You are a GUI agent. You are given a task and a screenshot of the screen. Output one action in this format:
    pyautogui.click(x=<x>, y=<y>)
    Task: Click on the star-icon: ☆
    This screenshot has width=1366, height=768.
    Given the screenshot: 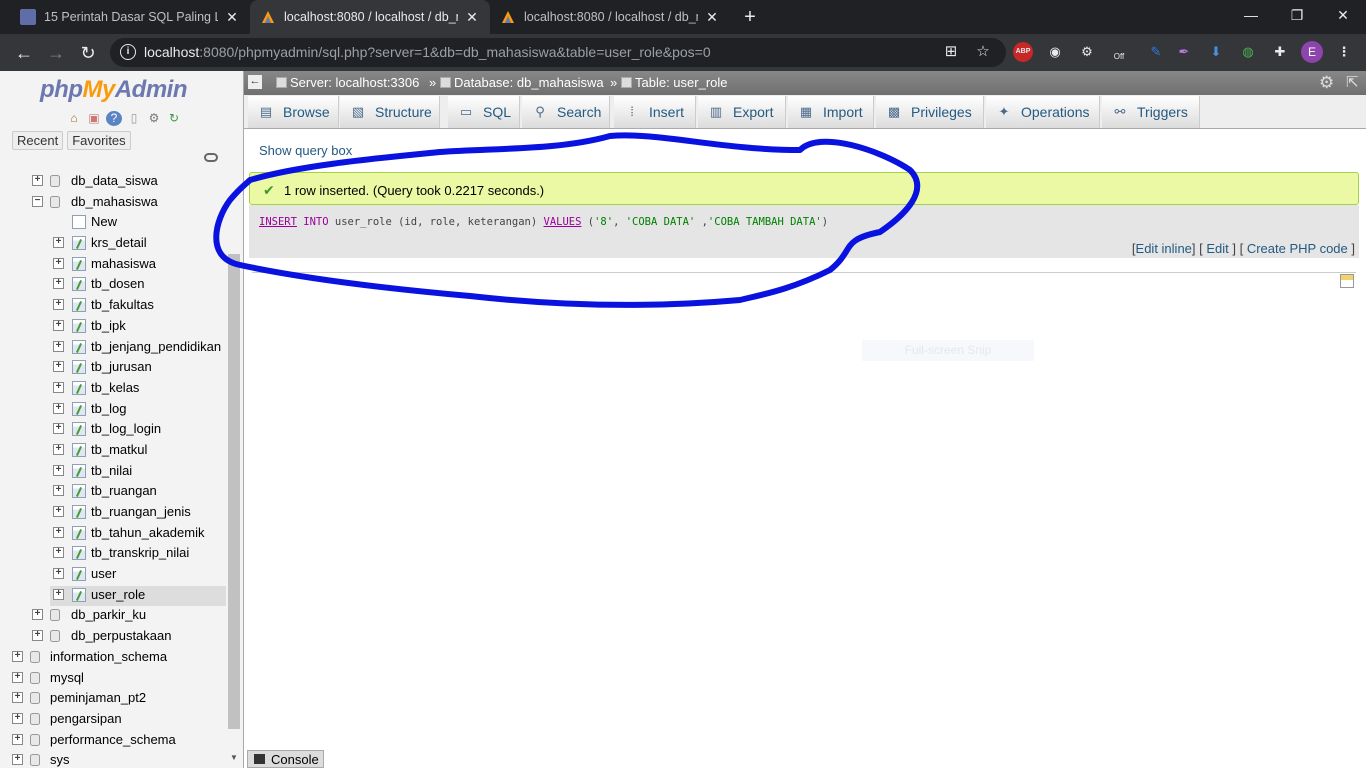 What is the action you would take?
    pyautogui.click(x=983, y=52)
    